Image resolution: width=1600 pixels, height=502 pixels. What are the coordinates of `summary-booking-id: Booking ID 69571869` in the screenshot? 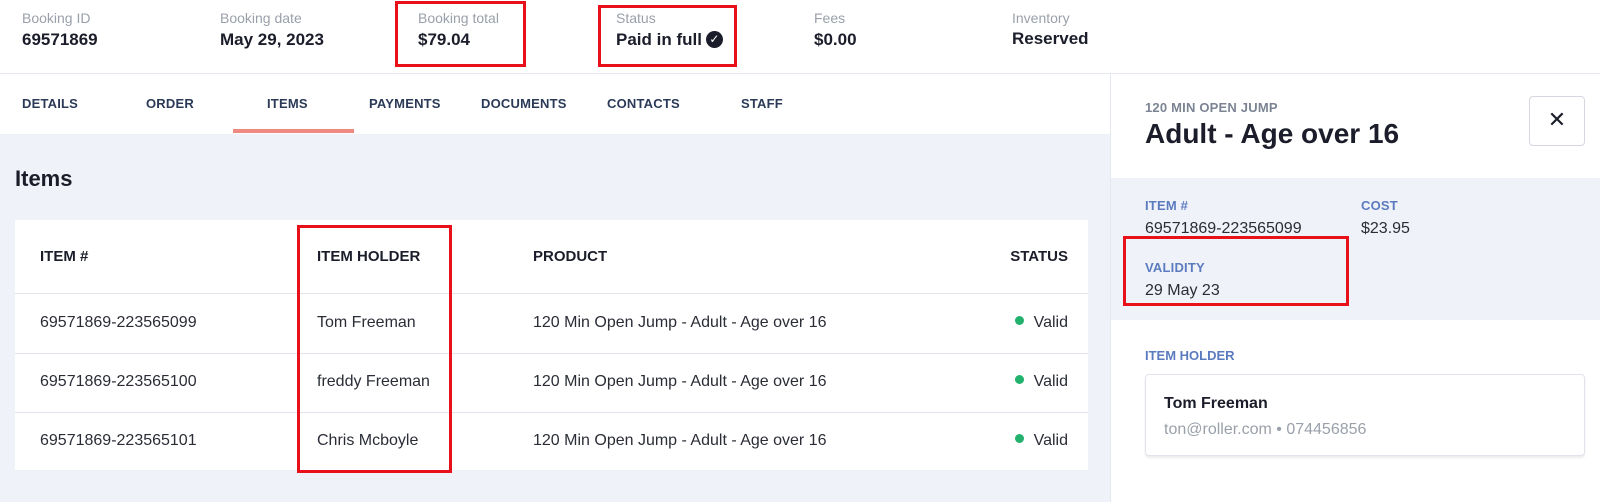 It's located at (60, 30).